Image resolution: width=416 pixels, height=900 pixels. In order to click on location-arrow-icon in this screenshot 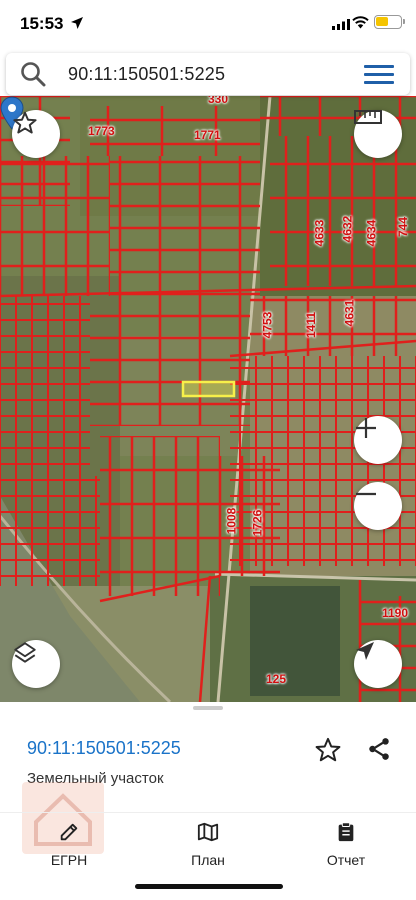, I will do `click(77, 23)`.